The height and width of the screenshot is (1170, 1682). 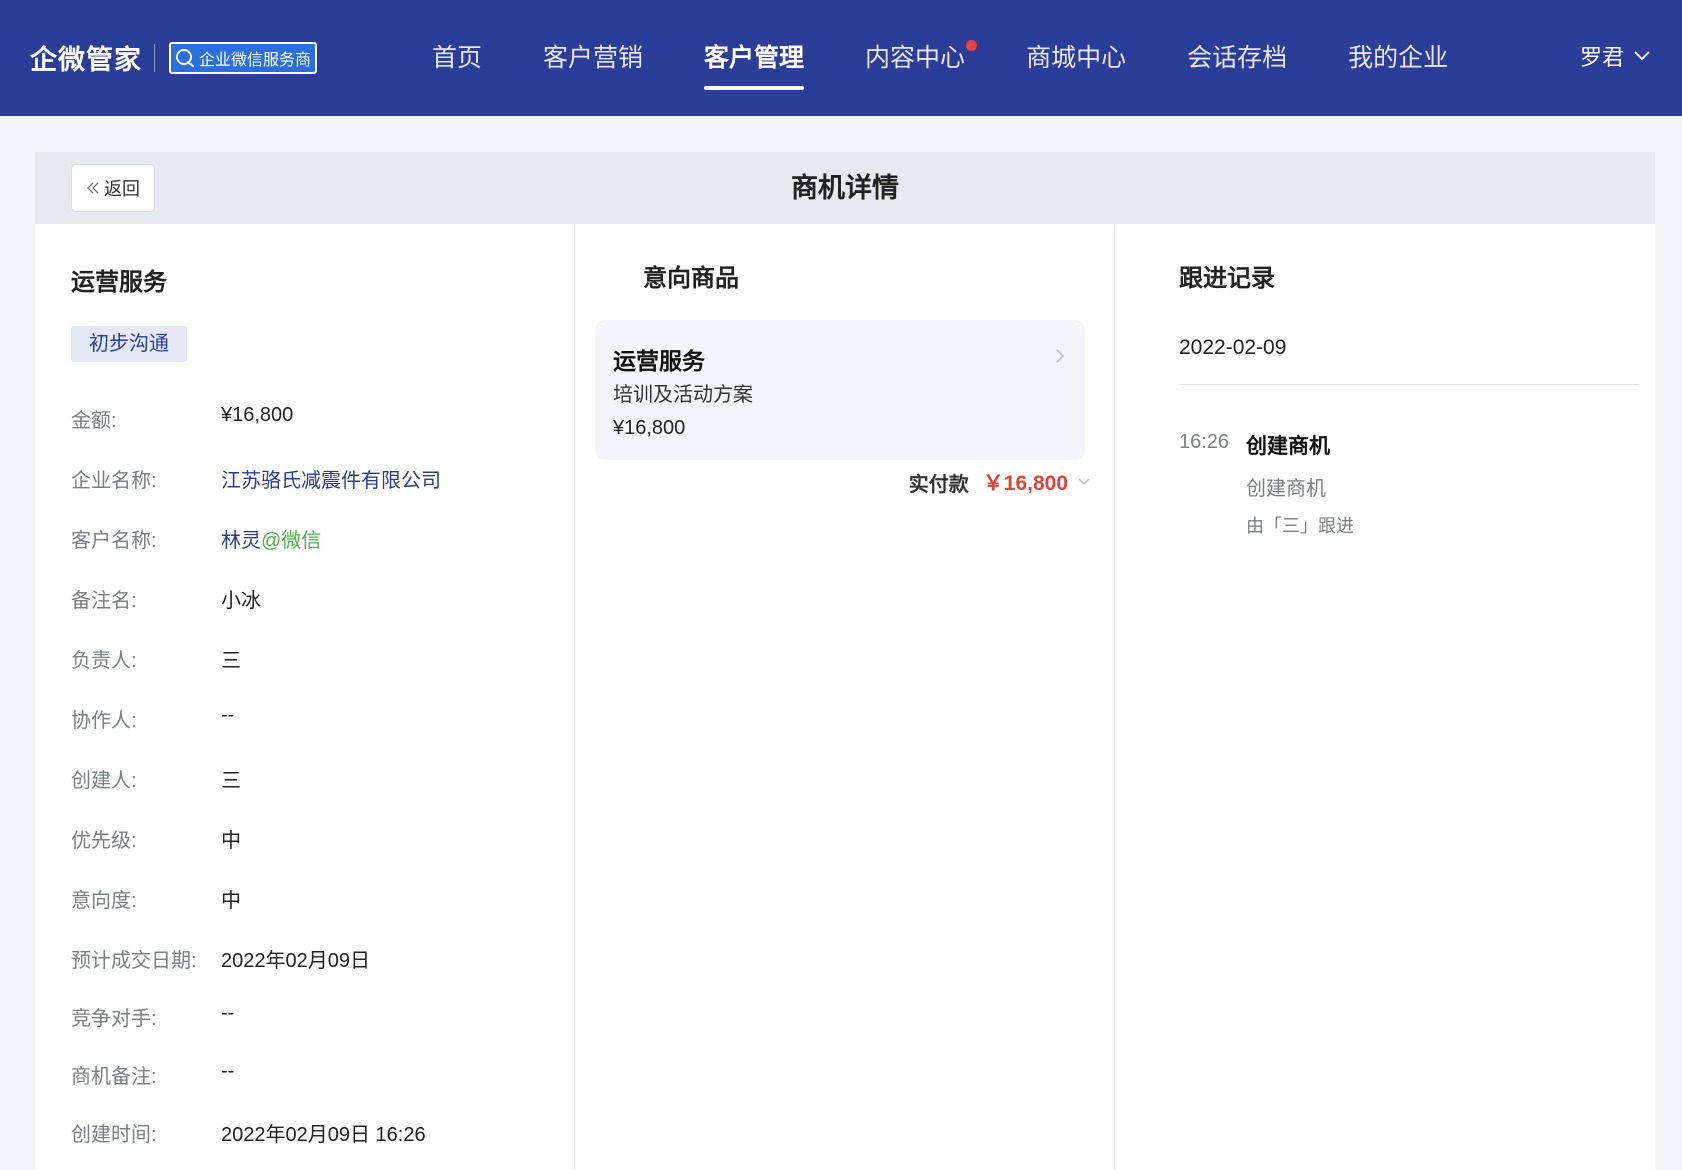 What do you see at coordinates (331, 478) in the screenshot?
I see `company-link: 江苏骆氏减震件有限公司` at bounding box center [331, 478].